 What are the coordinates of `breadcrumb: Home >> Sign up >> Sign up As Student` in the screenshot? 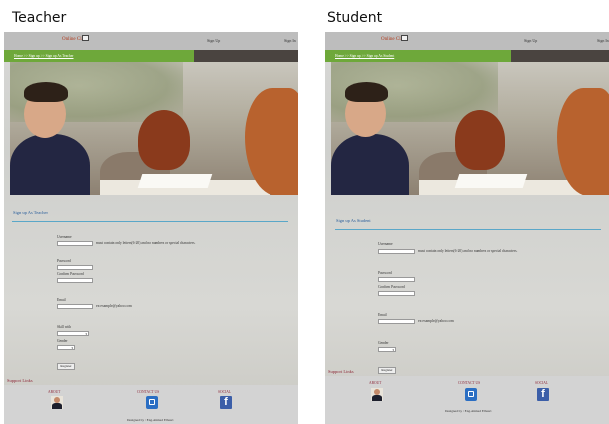 It's located at (364, 56).